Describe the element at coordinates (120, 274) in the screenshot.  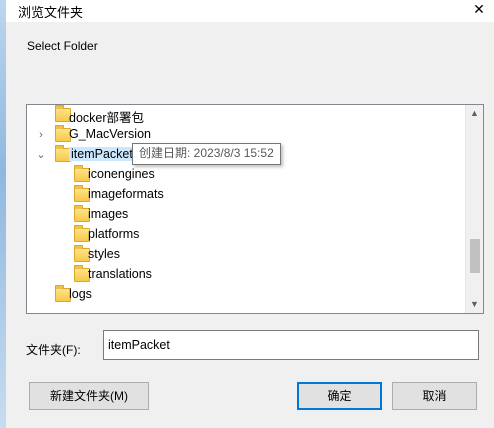
I see `tree-item-label: translations` at that location.